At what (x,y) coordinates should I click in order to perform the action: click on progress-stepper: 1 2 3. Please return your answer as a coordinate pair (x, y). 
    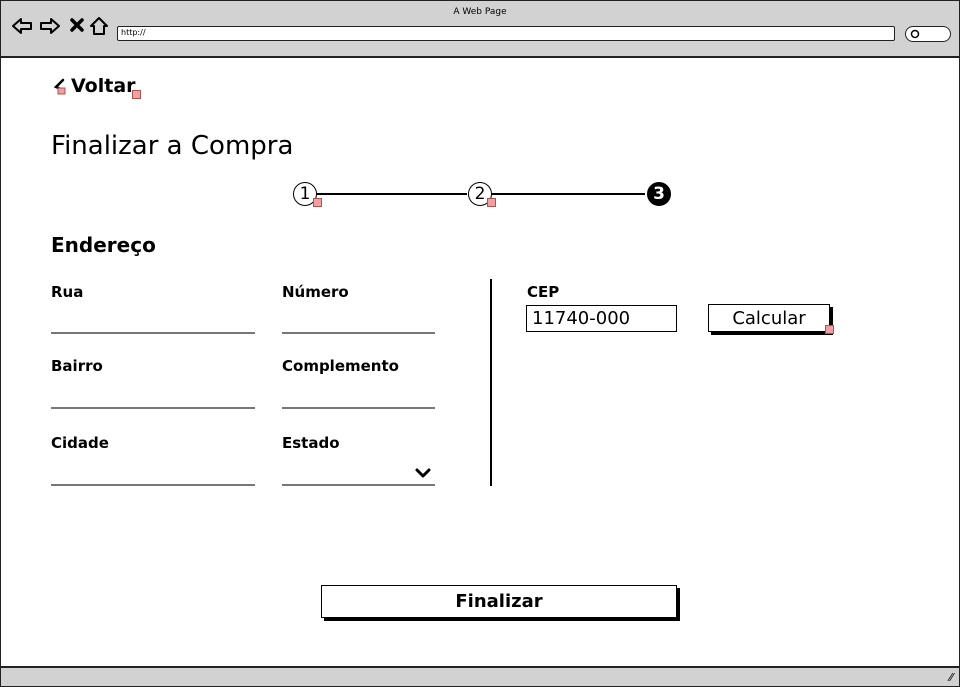
    Looking at the image, I should click on (486, 194).